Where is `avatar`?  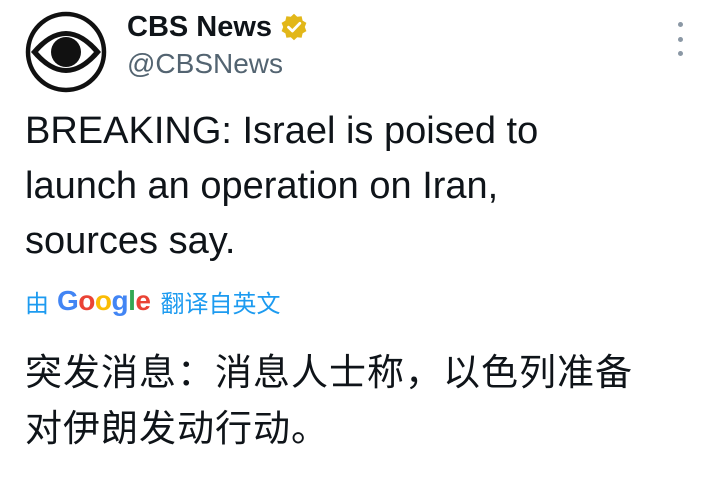
avatar is located at coordinates (66, 52).